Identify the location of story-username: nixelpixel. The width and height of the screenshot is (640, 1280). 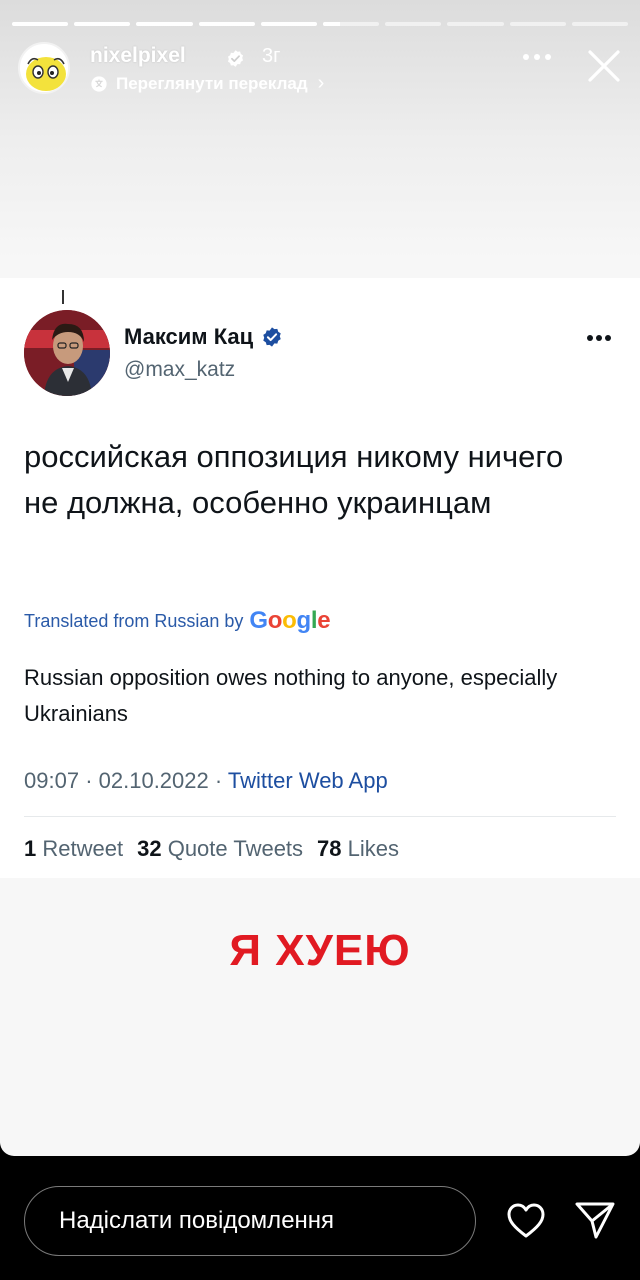
(138, 56).